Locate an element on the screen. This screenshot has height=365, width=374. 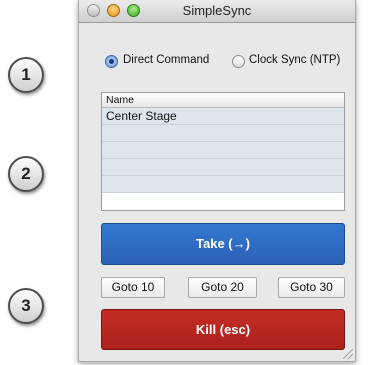
radio-direct-command: Direct Command is located at coordinates (164, 62).